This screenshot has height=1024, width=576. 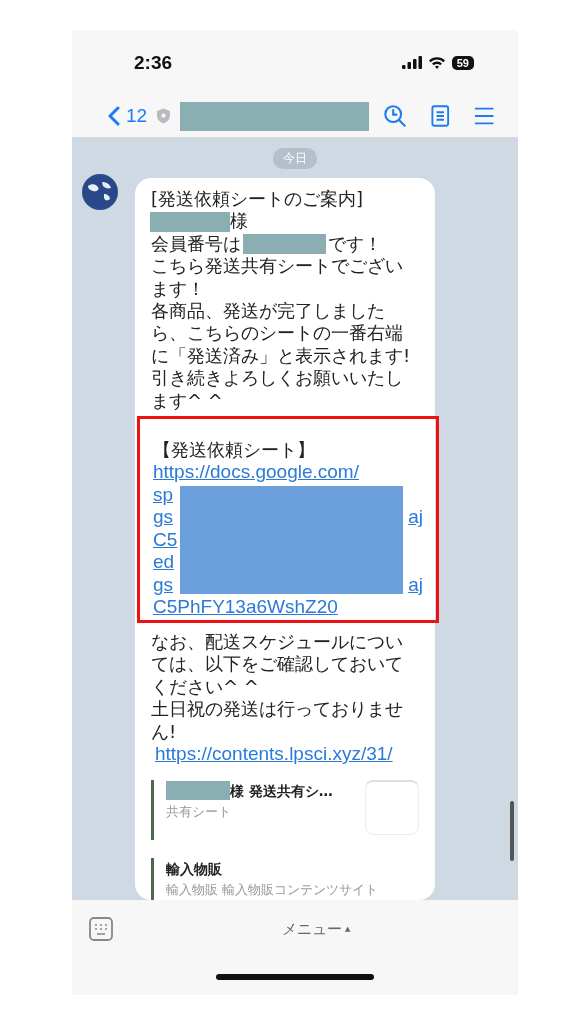 I want to click on preview-subtitle: 共有シート, so click(x=199, y=811).